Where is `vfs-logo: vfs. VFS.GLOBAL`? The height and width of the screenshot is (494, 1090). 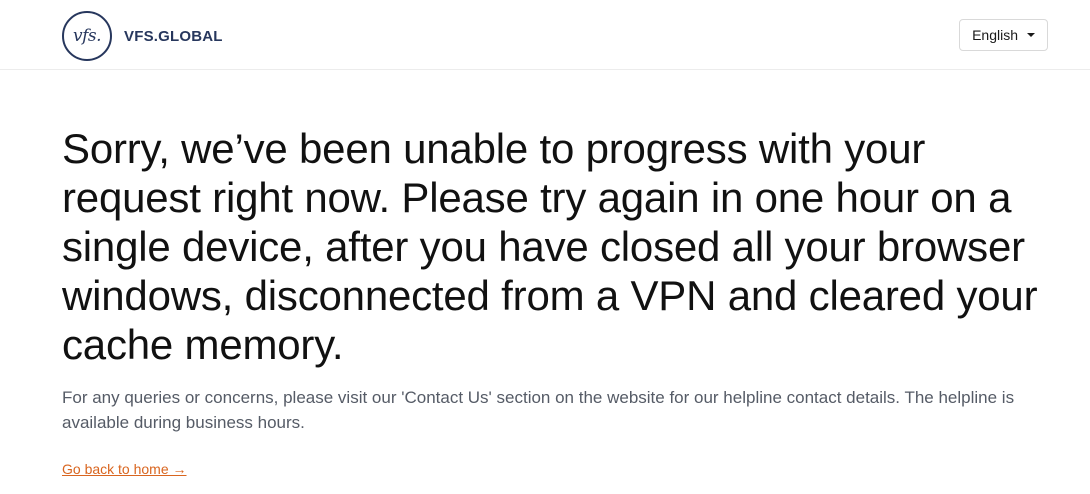
vfs-logo: vfs. VFS.GLOBAL is located at coordinates (142, 36).